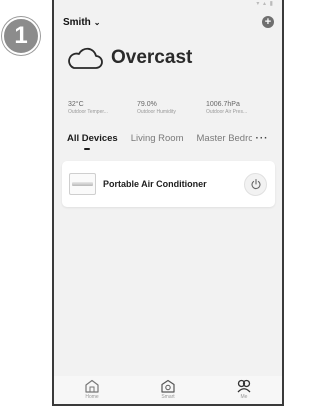 This screenshot has width=320, height=406. I want to click on weather-condition: Overcast, so click(152, 57).